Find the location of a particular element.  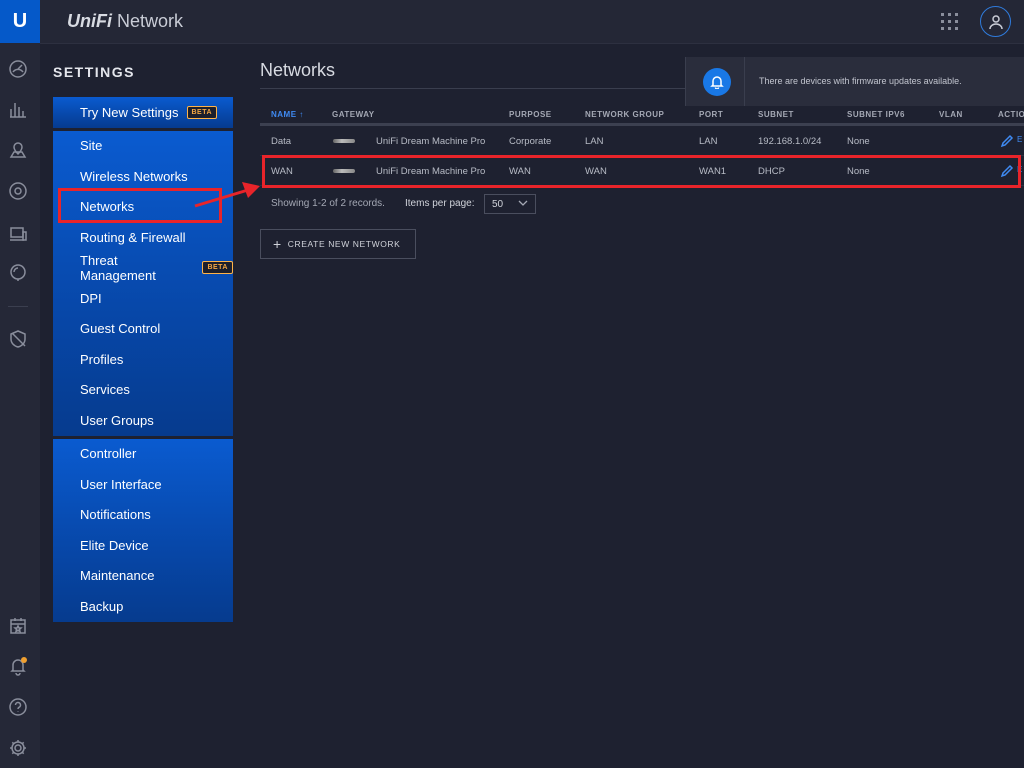

nav-item-label: Try New Settings is located at coordinates (129, 112).